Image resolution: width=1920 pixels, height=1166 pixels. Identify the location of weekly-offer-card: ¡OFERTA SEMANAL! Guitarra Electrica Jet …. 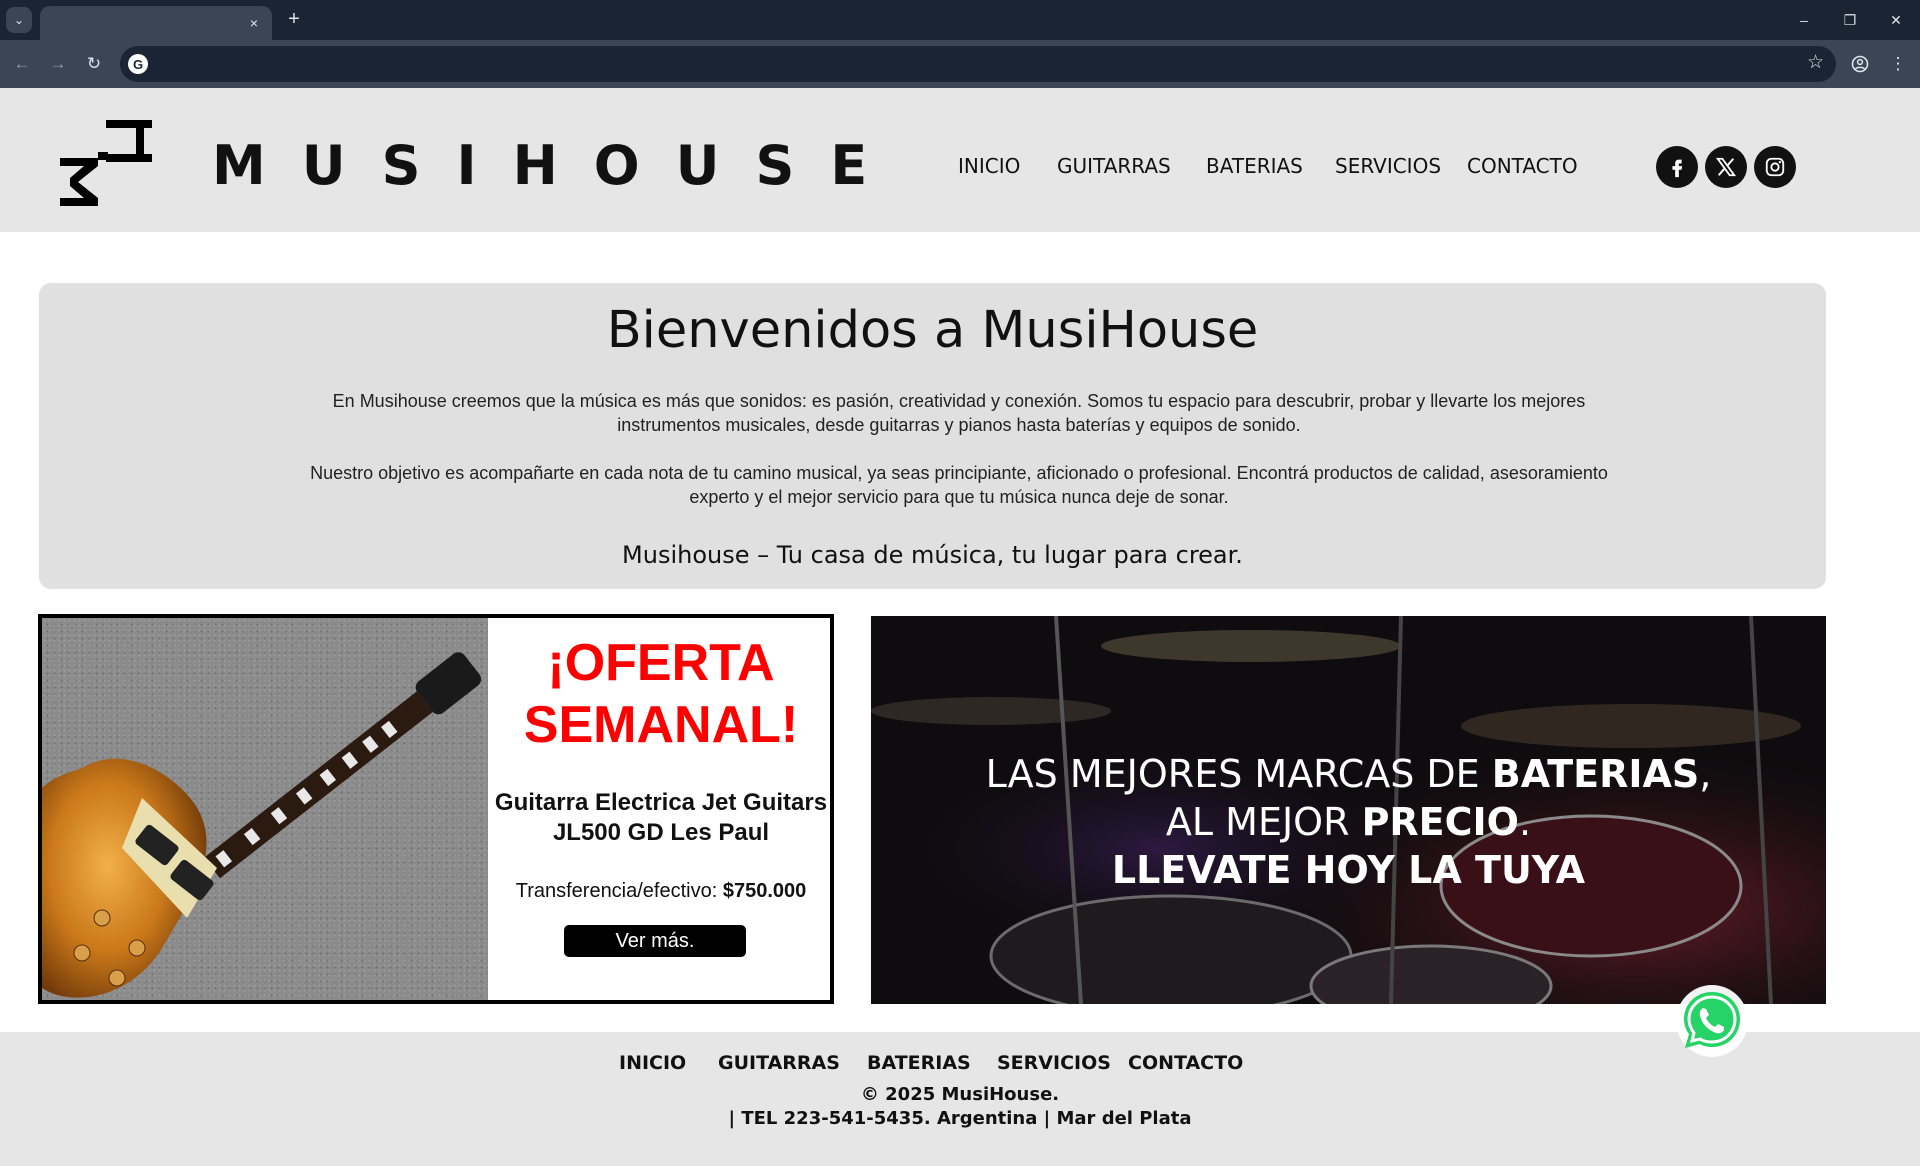
(436, 809).